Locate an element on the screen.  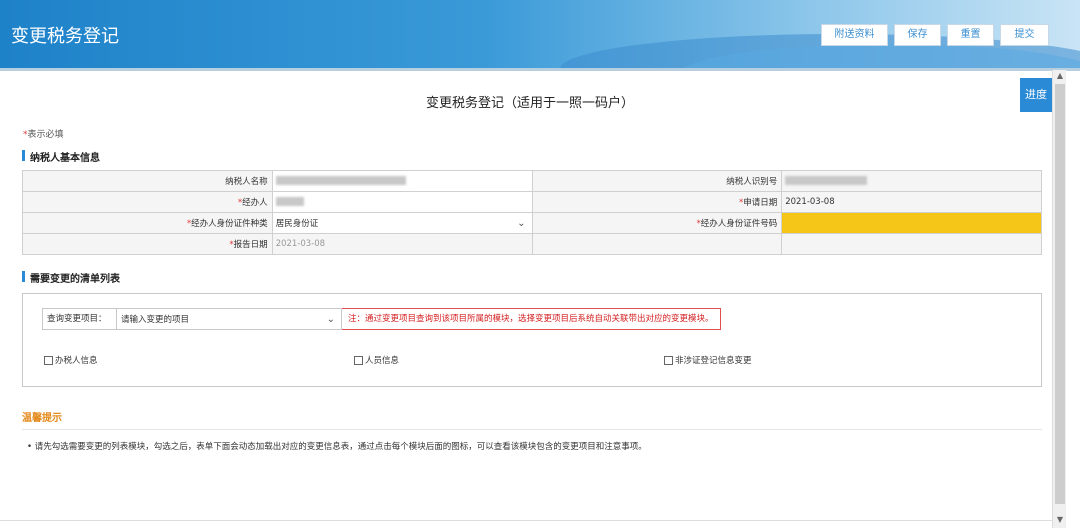
taxpayer-name-label: 纳税人名称 is located at coordinates (147, 181).